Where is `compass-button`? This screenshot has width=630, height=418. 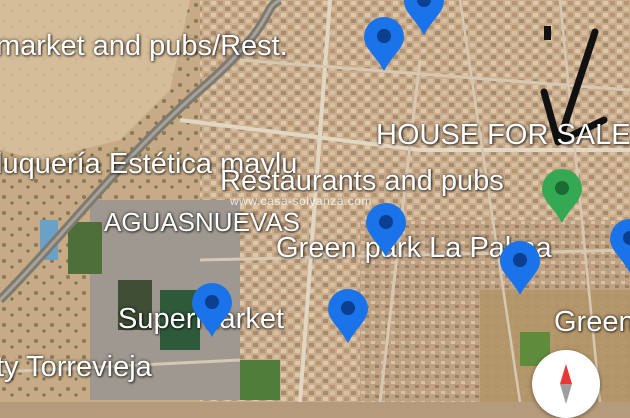 compass-button is located at coordinates (566, 384).